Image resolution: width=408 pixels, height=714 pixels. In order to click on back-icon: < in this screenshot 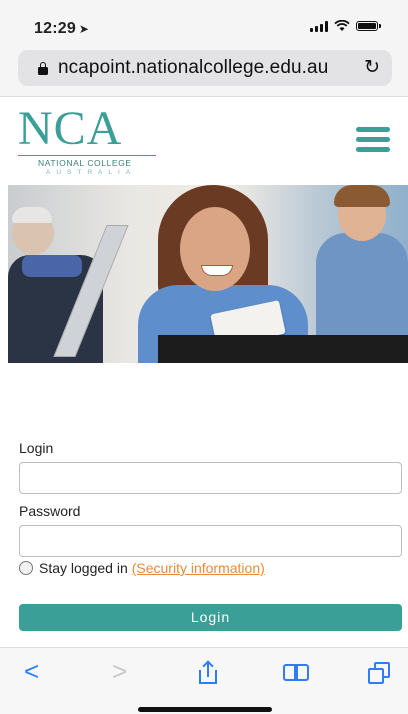, I will do `click(31, 671)`.